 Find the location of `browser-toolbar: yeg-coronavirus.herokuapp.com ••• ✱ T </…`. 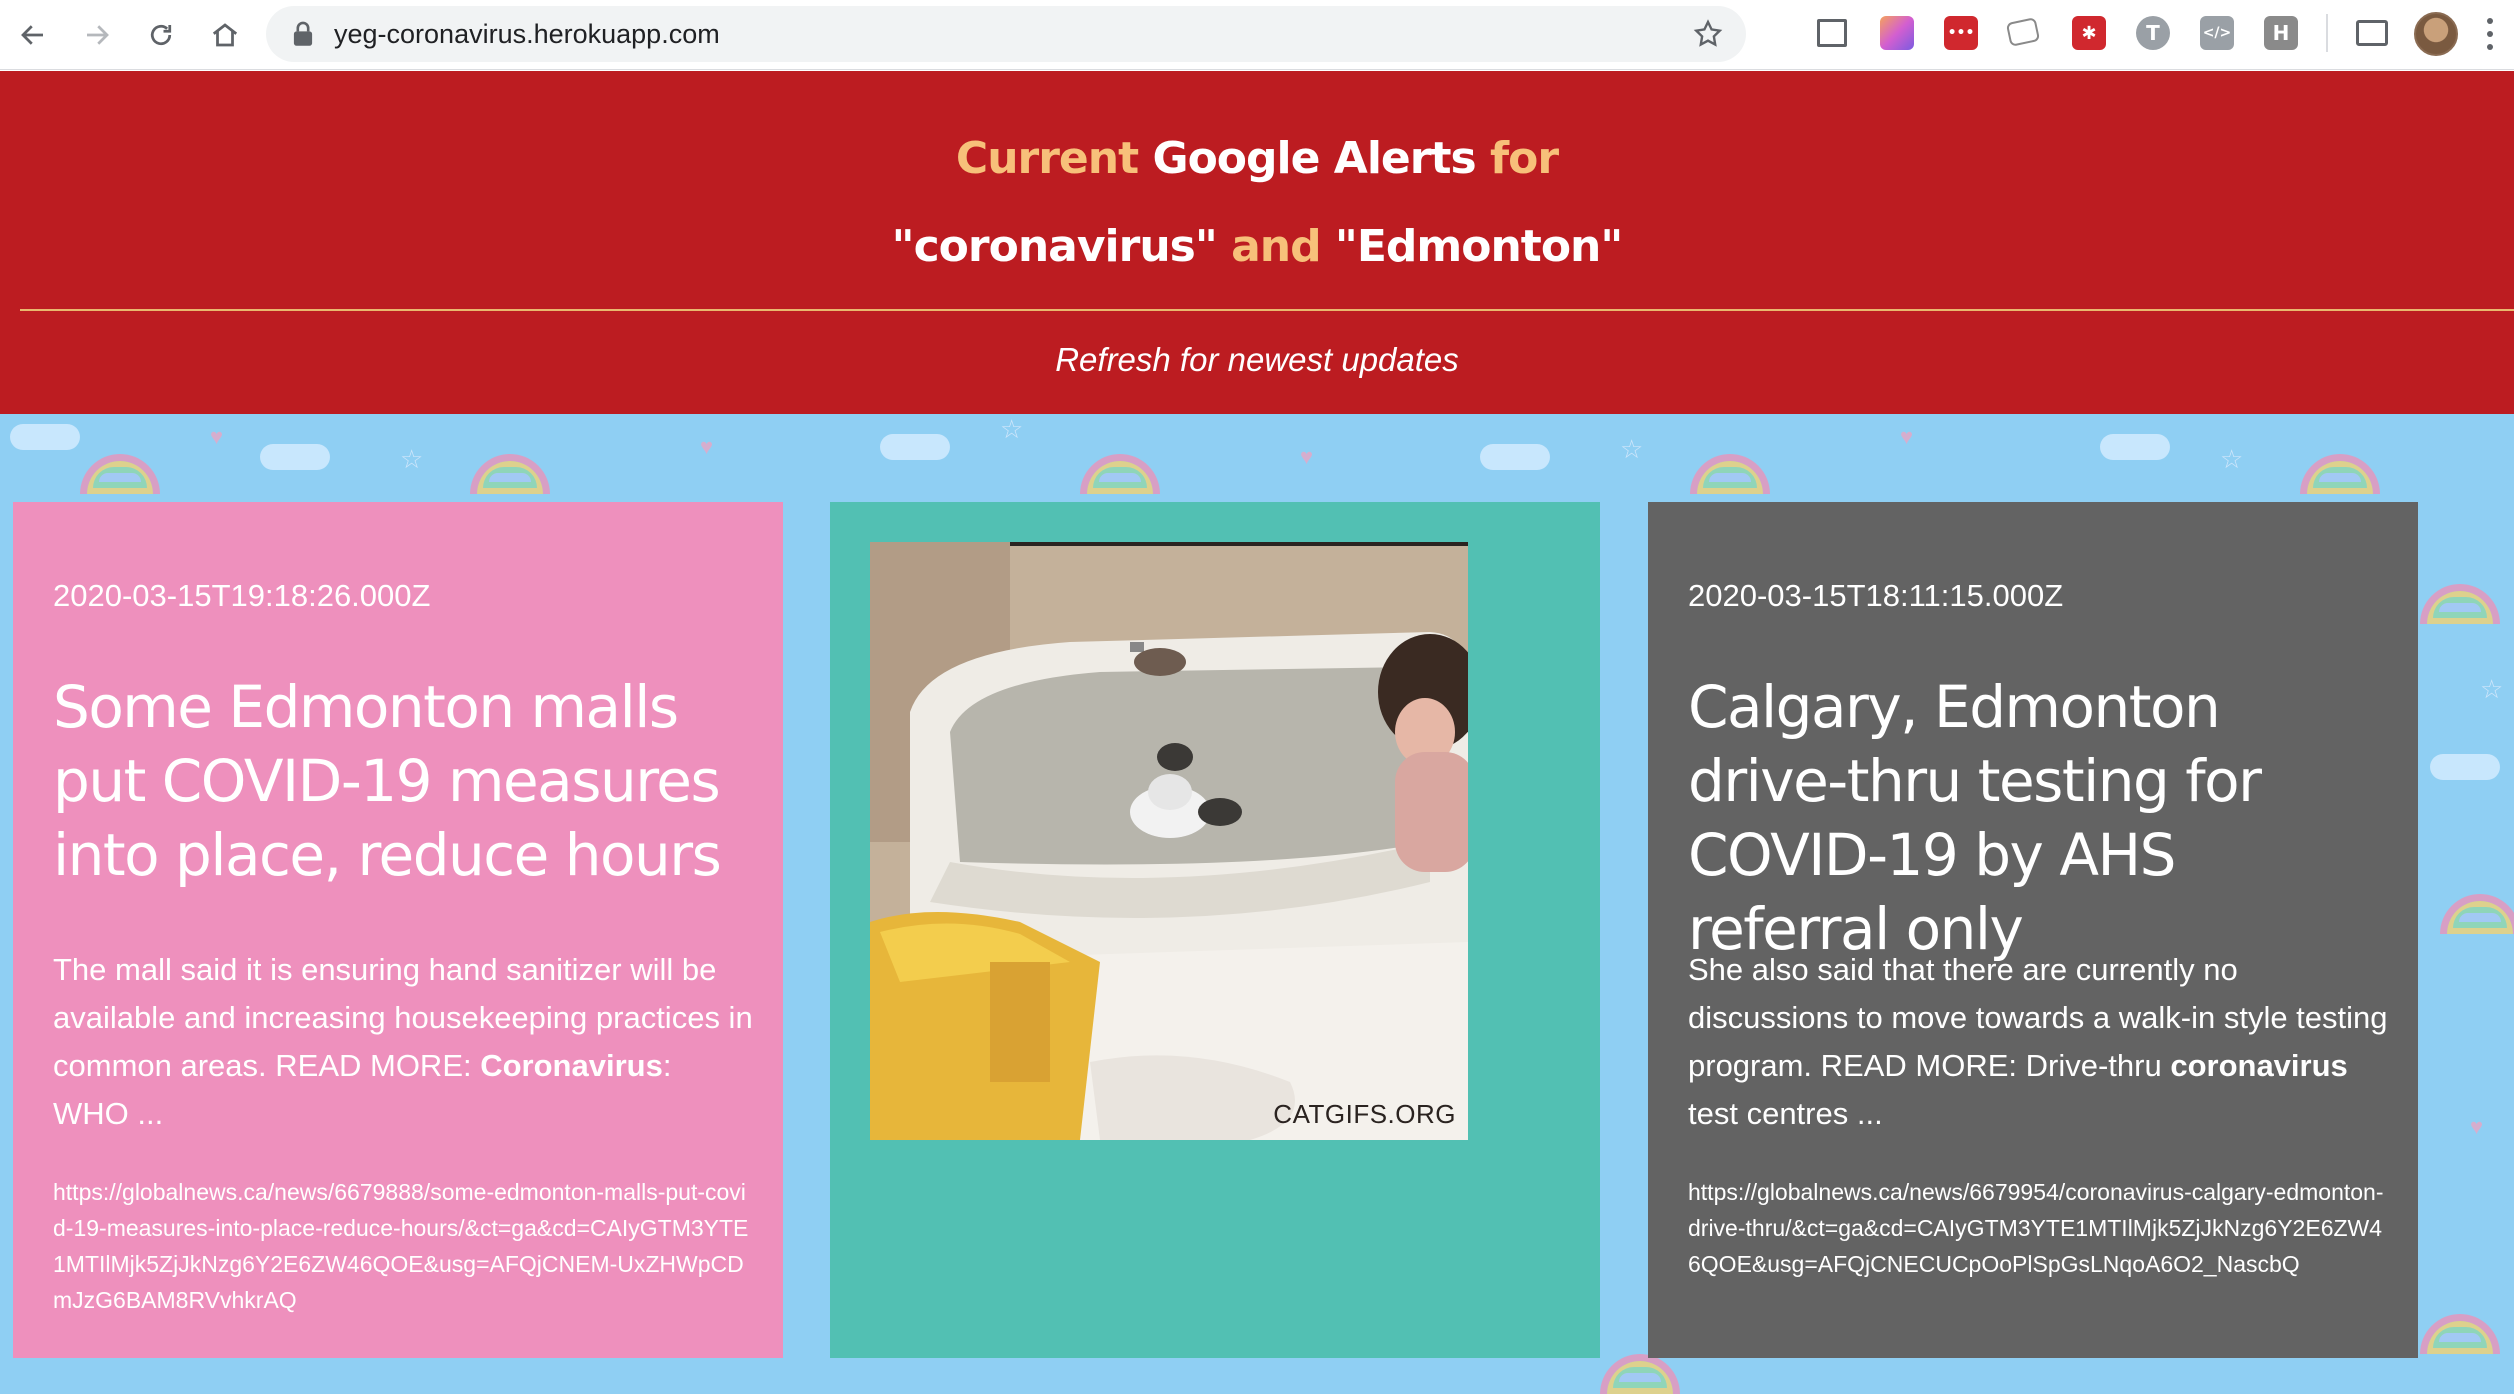

browser-toolbar: yeg-coronavirus.herokuapp.com ••• ✱ T </… is located at coordinates (1257, 35).